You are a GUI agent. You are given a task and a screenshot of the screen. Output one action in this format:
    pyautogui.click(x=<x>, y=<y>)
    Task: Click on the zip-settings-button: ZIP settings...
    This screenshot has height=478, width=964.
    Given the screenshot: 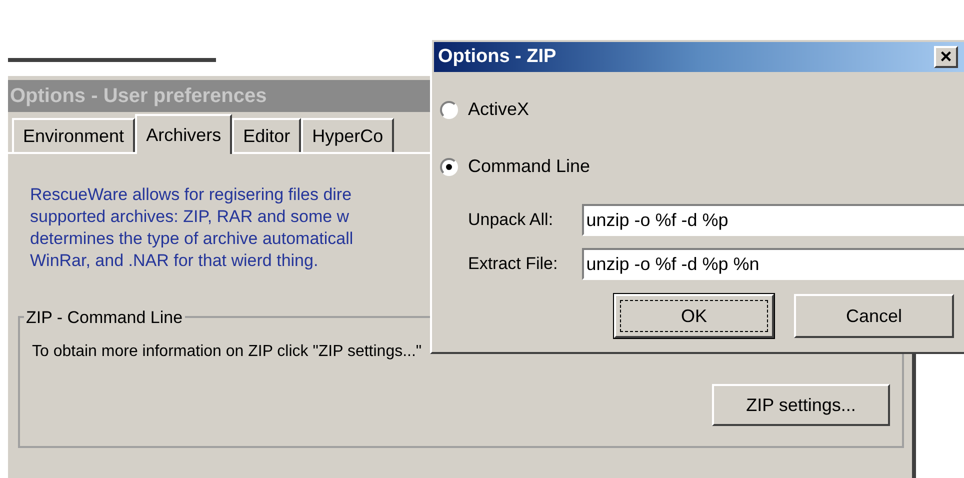 What is the action you would take?
    pyautogui.click(x=801, y=405)
    